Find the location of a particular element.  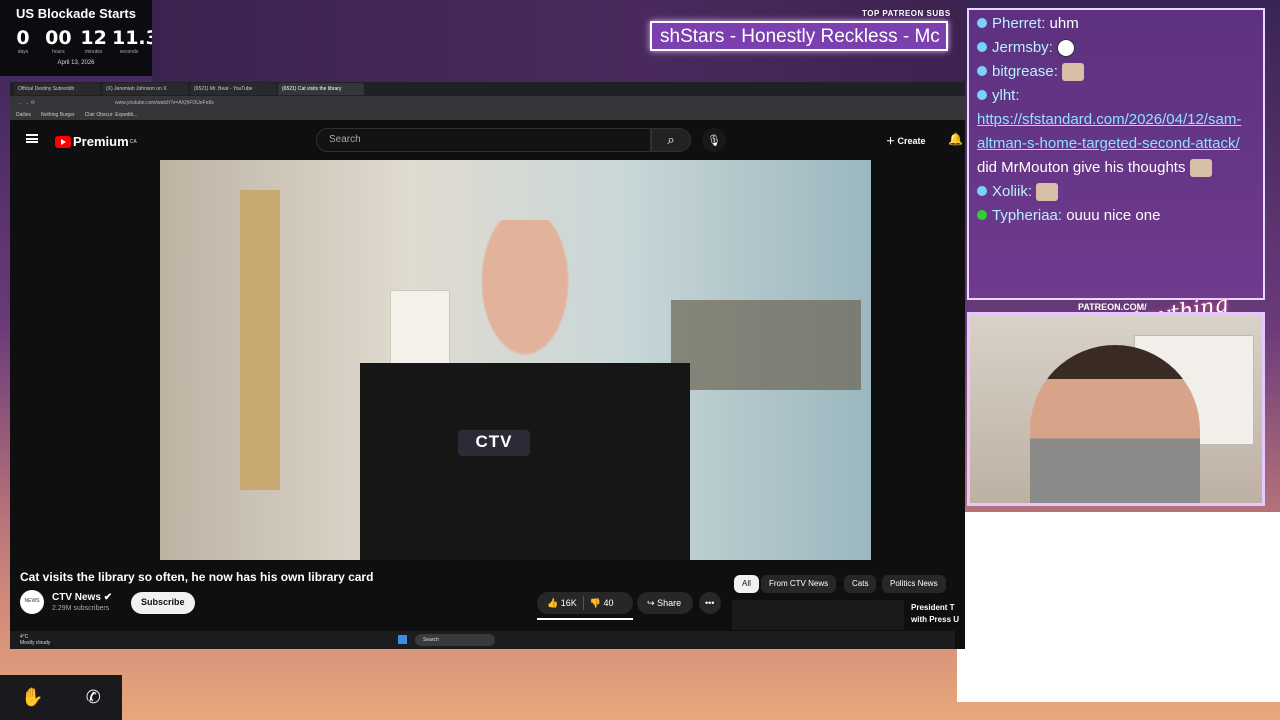

webcam-feed is located at coordinates (1116, 409).